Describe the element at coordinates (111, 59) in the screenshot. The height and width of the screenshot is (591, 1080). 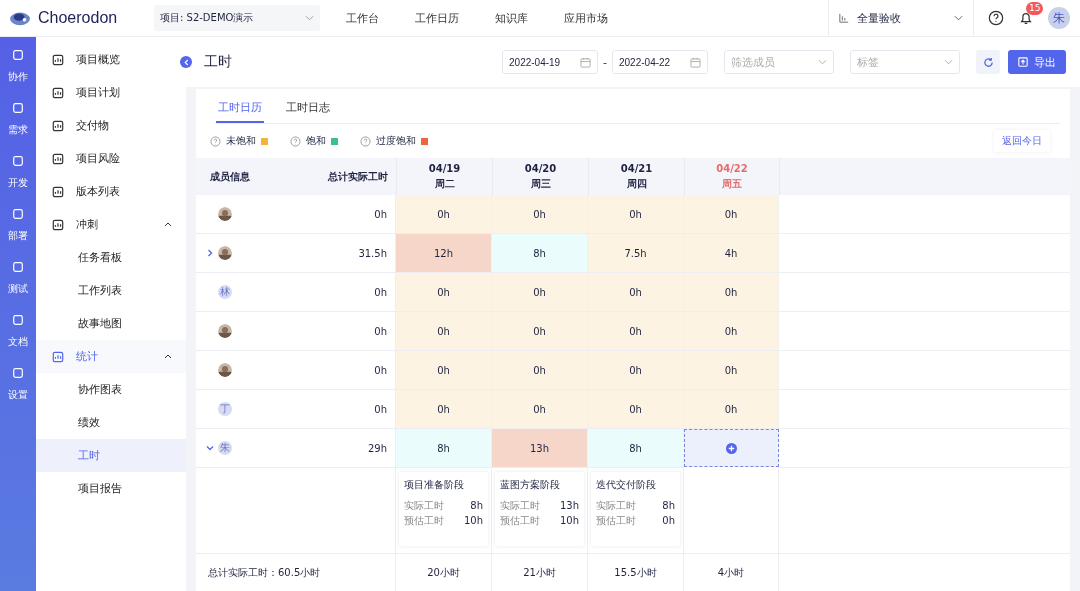
I see `sidebar-item: 项目概览` at that location.